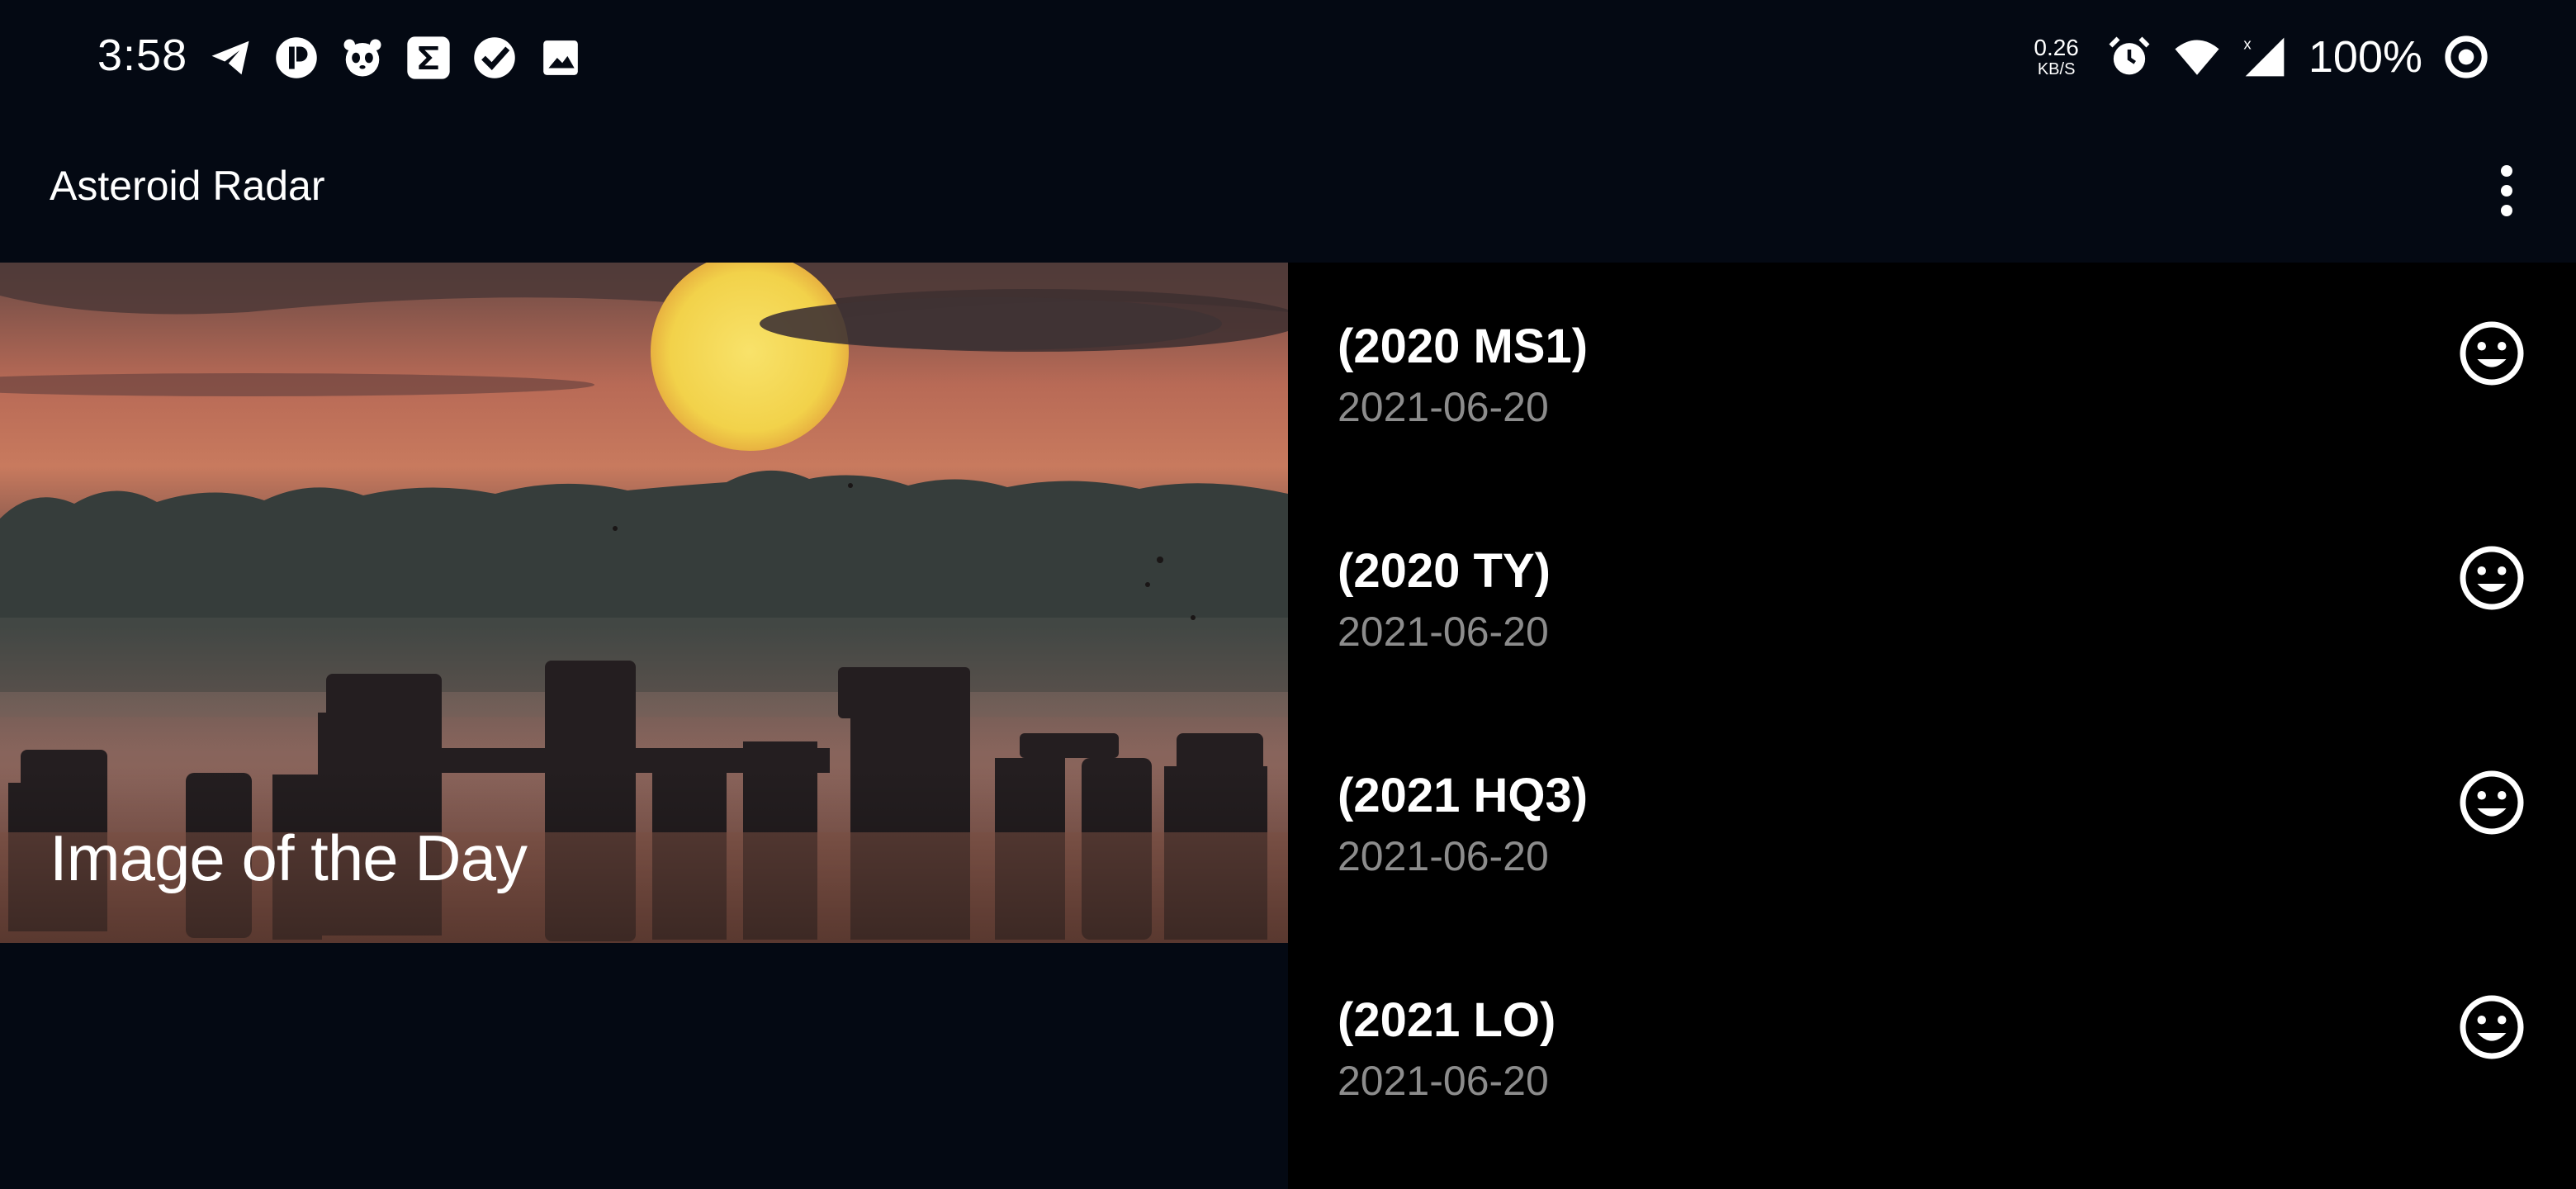  Describe the element at coordinates (1288, 58) in the screenshot. I see `status-bar: 3:58 0.26 KB/S x 100%` at that location.